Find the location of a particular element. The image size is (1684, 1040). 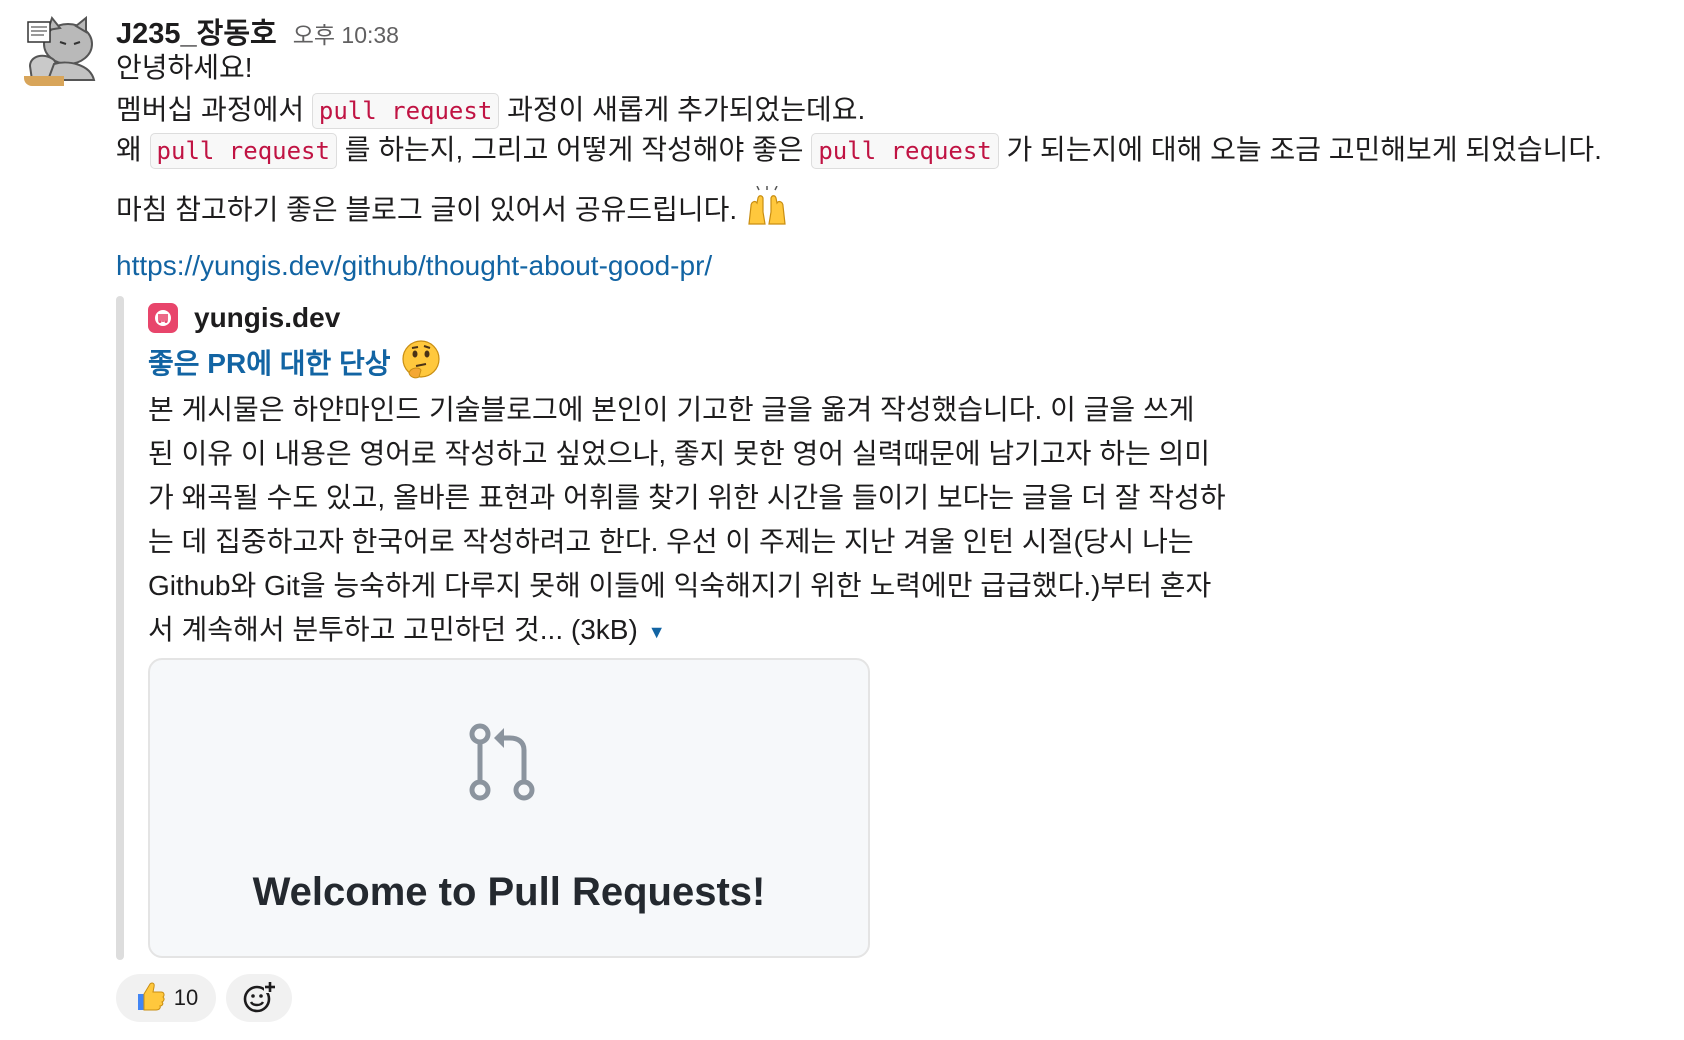

unfurl-title: 좋은 PR에 대한 단상 is located at coordinates (269, 362).